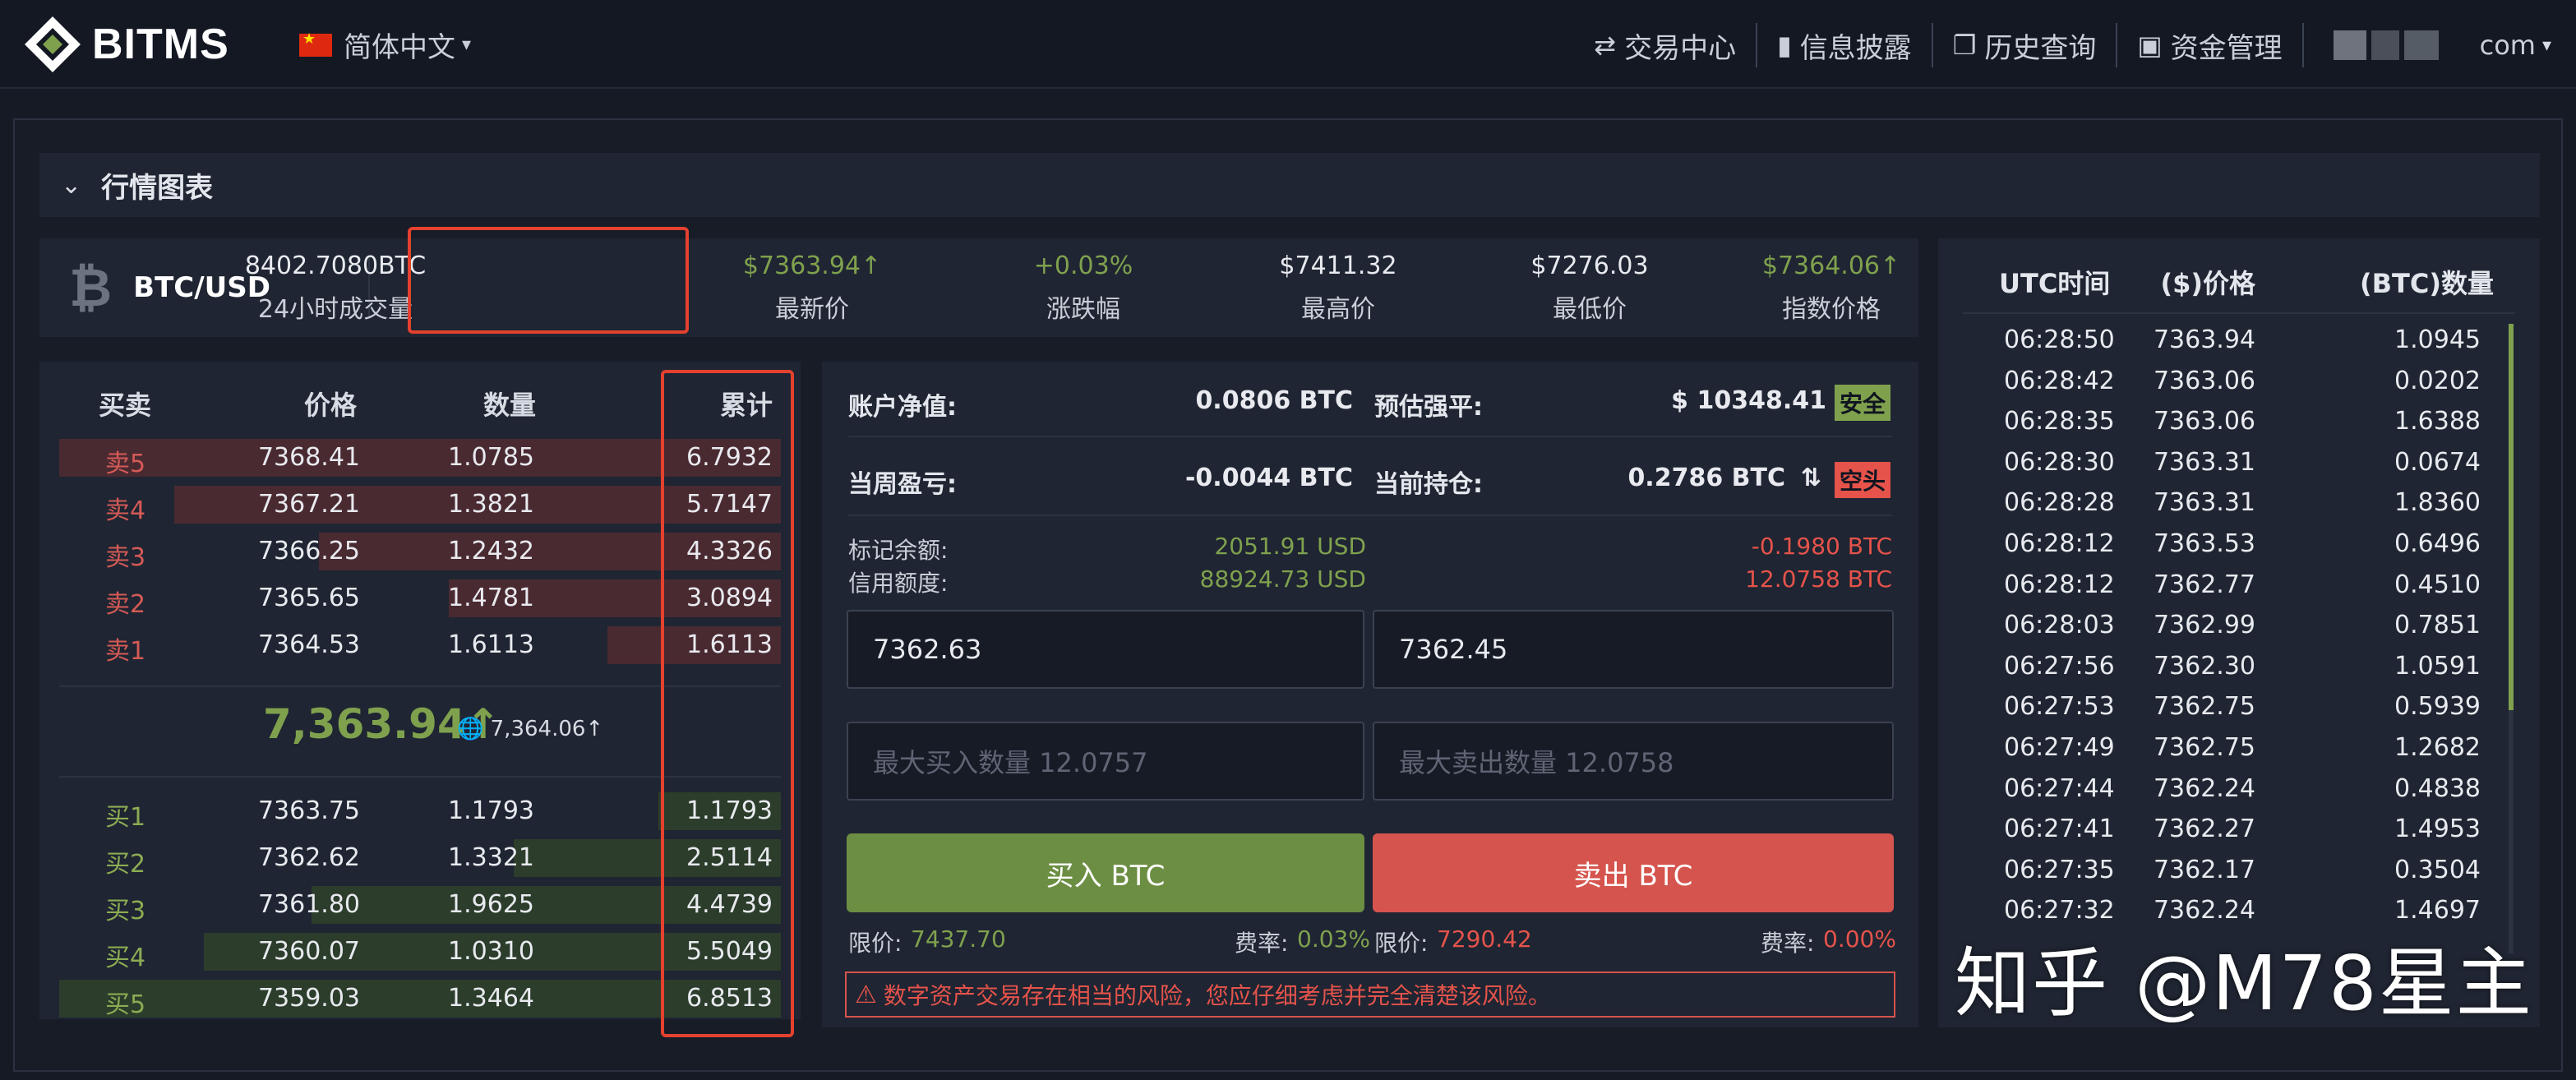 The image size is (2576, 1080). Describe the element at coordinates (1634, 761) in the screenshot. I see `sell-quantity-input: 最大卖出数量 12.0758` at that location.